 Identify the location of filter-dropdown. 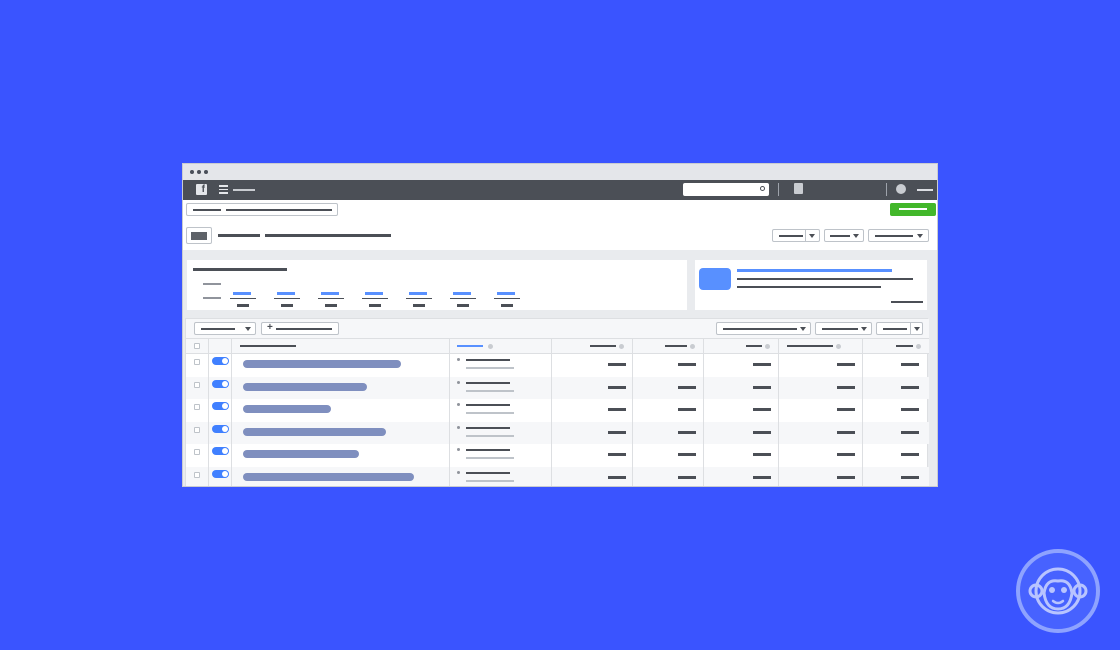
(225, 328).